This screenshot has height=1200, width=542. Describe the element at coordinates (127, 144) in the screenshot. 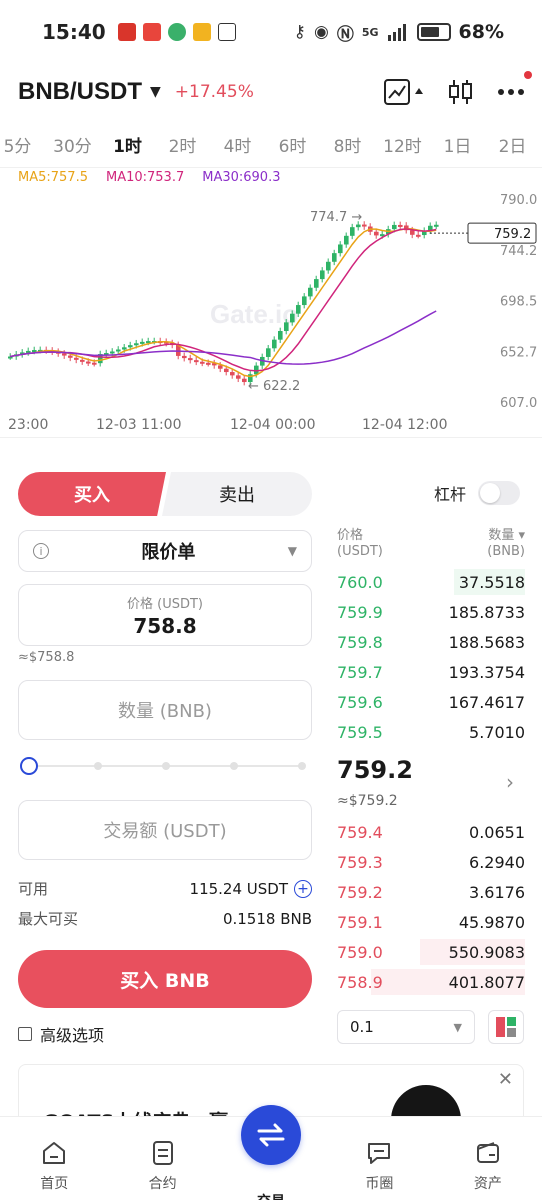

I see `timeframe-tab: 1时` at that location.